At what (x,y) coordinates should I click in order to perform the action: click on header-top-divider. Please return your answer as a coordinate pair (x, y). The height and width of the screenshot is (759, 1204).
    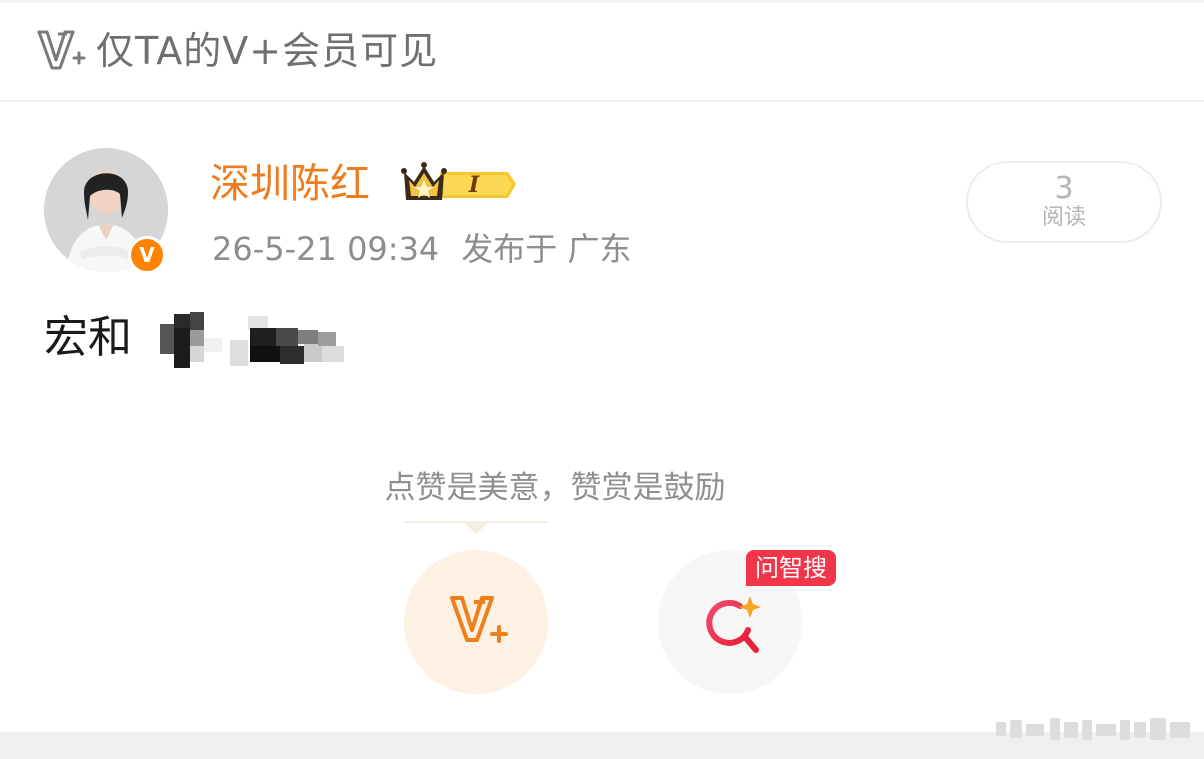
    Looking at the image, I should click on (602, 1).